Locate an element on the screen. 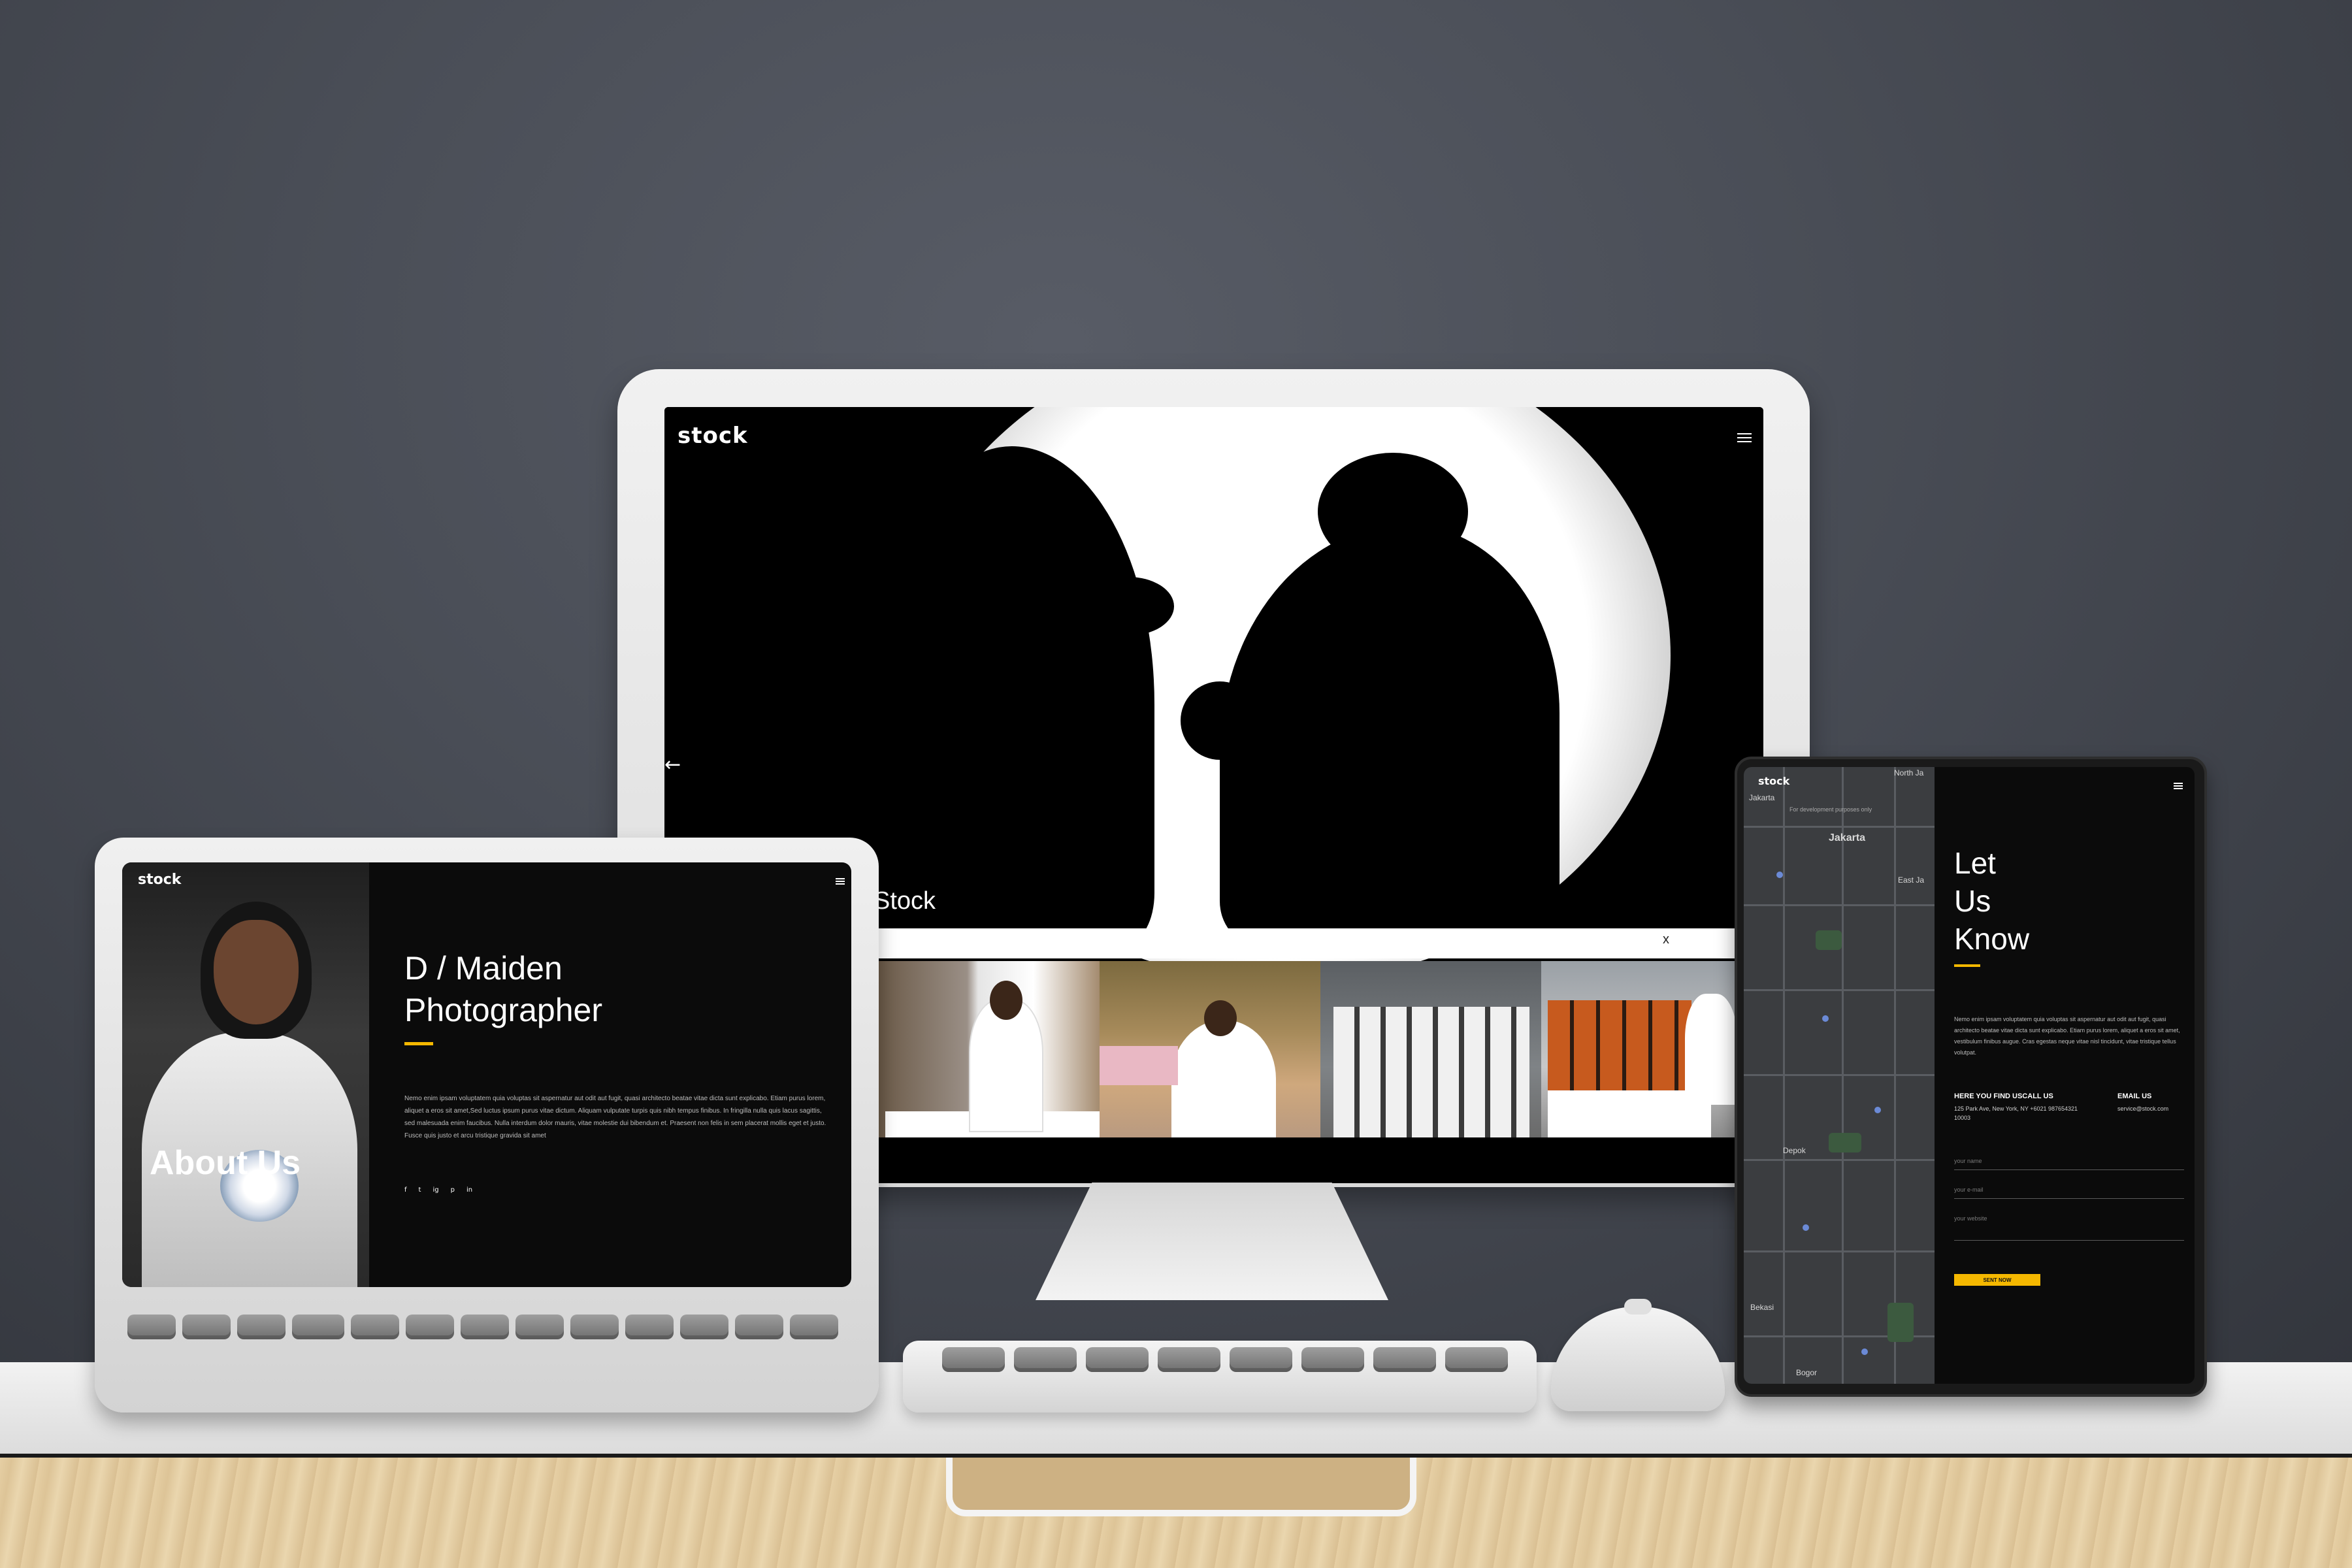 The image size is (2352, 1568). mouse-wheel is located at coordinates (1638, 1307).